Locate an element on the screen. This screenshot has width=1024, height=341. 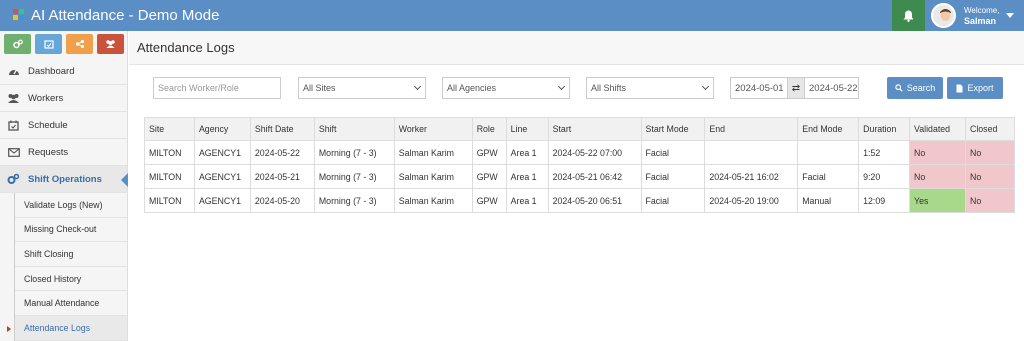
cell-shift-date: 2024-05-20 is located at coordinates (282, 200).